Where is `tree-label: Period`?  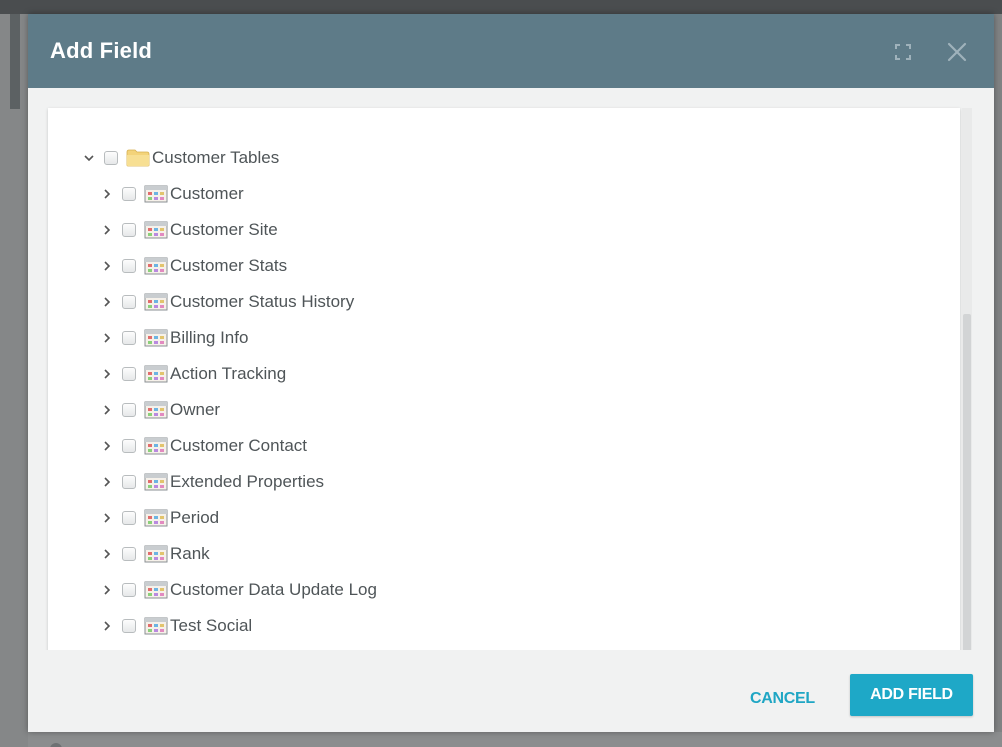 tree-label: Period is located at coordinates (195, 517).